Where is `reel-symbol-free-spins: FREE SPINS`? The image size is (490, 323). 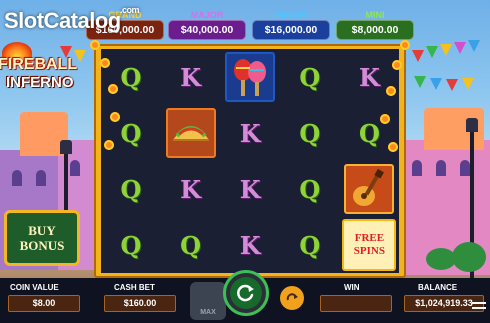 reel-symbol-free-spins: FREE SPINS is located at coordinates (369, 245).